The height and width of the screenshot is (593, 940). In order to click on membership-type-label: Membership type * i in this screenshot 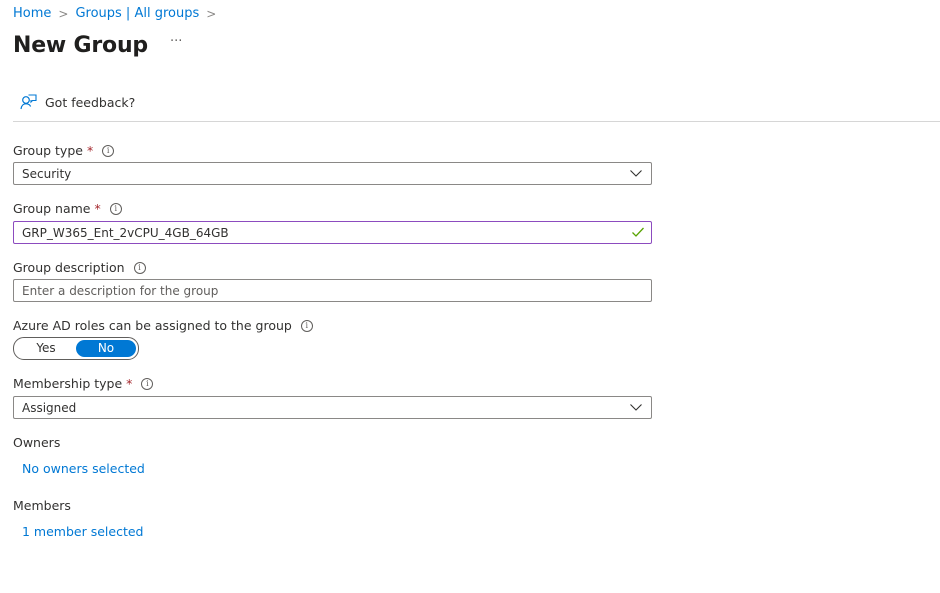, I will do `click(83, 383)`.